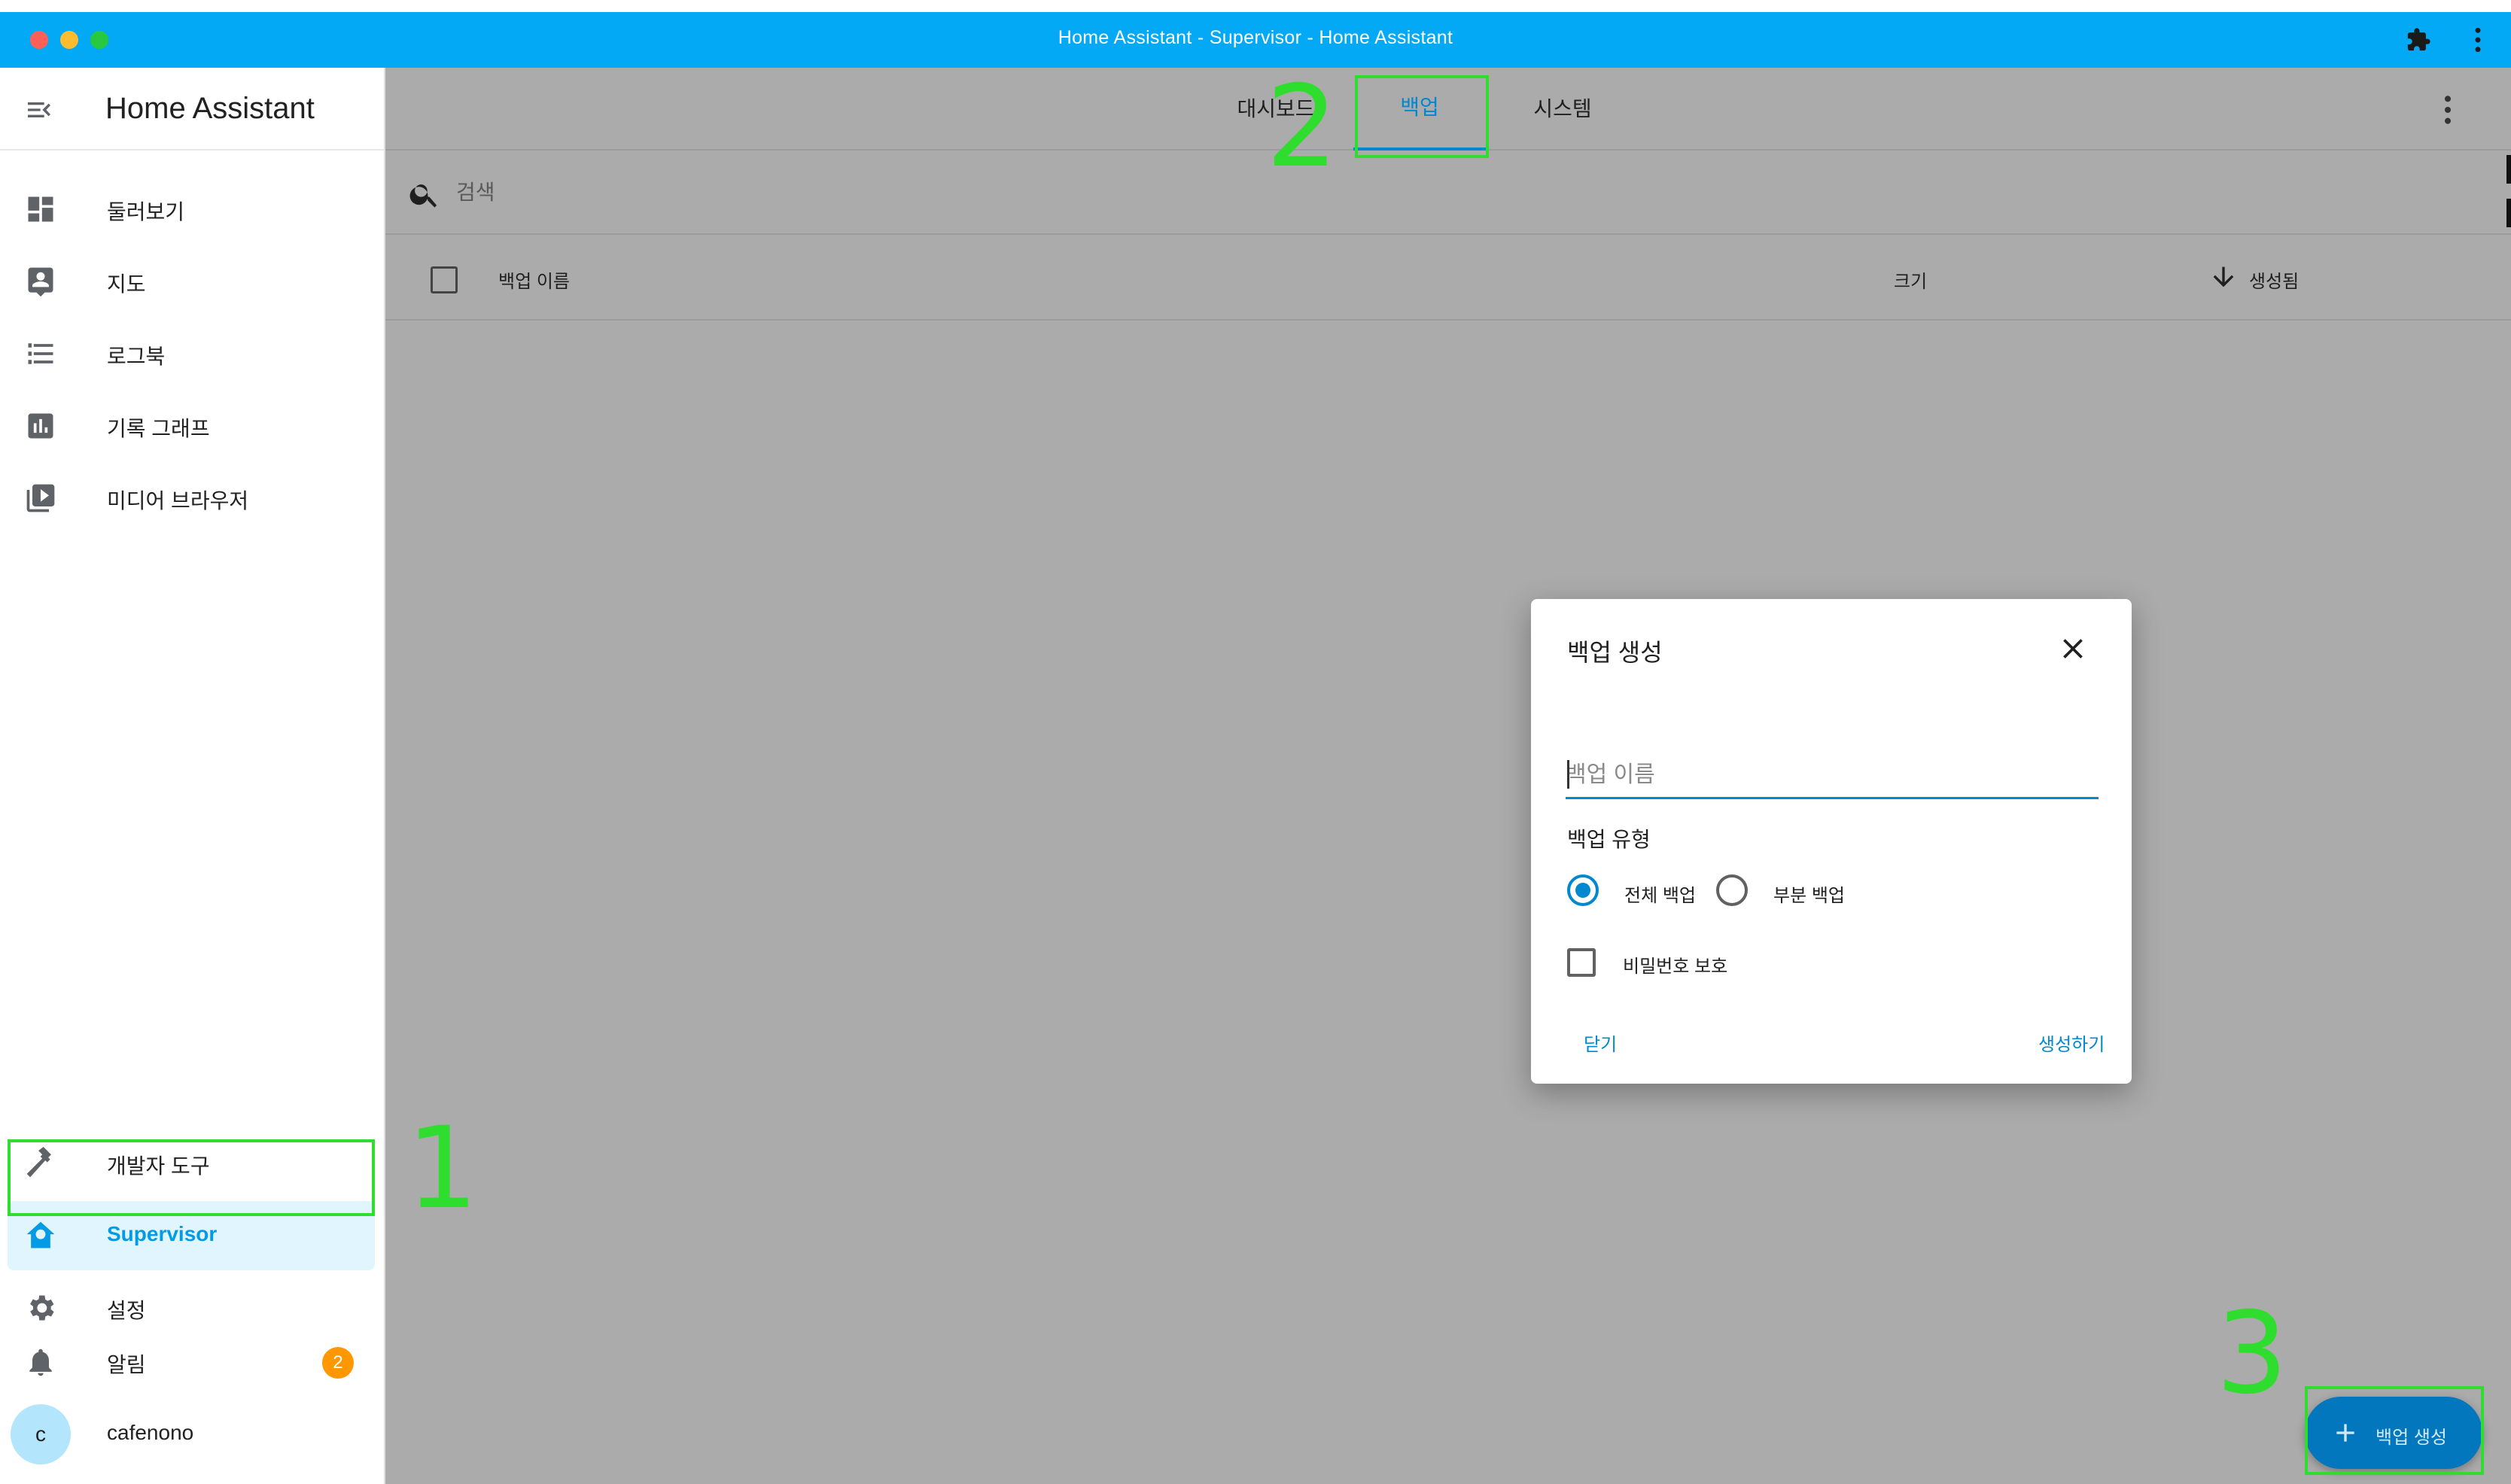 The height and width of the screenshot is (1484, 2511). What do you see at coordinates (1583, 890) in the screenshot?
I see `full-backup-radio` at bounding box center [1583, 890].